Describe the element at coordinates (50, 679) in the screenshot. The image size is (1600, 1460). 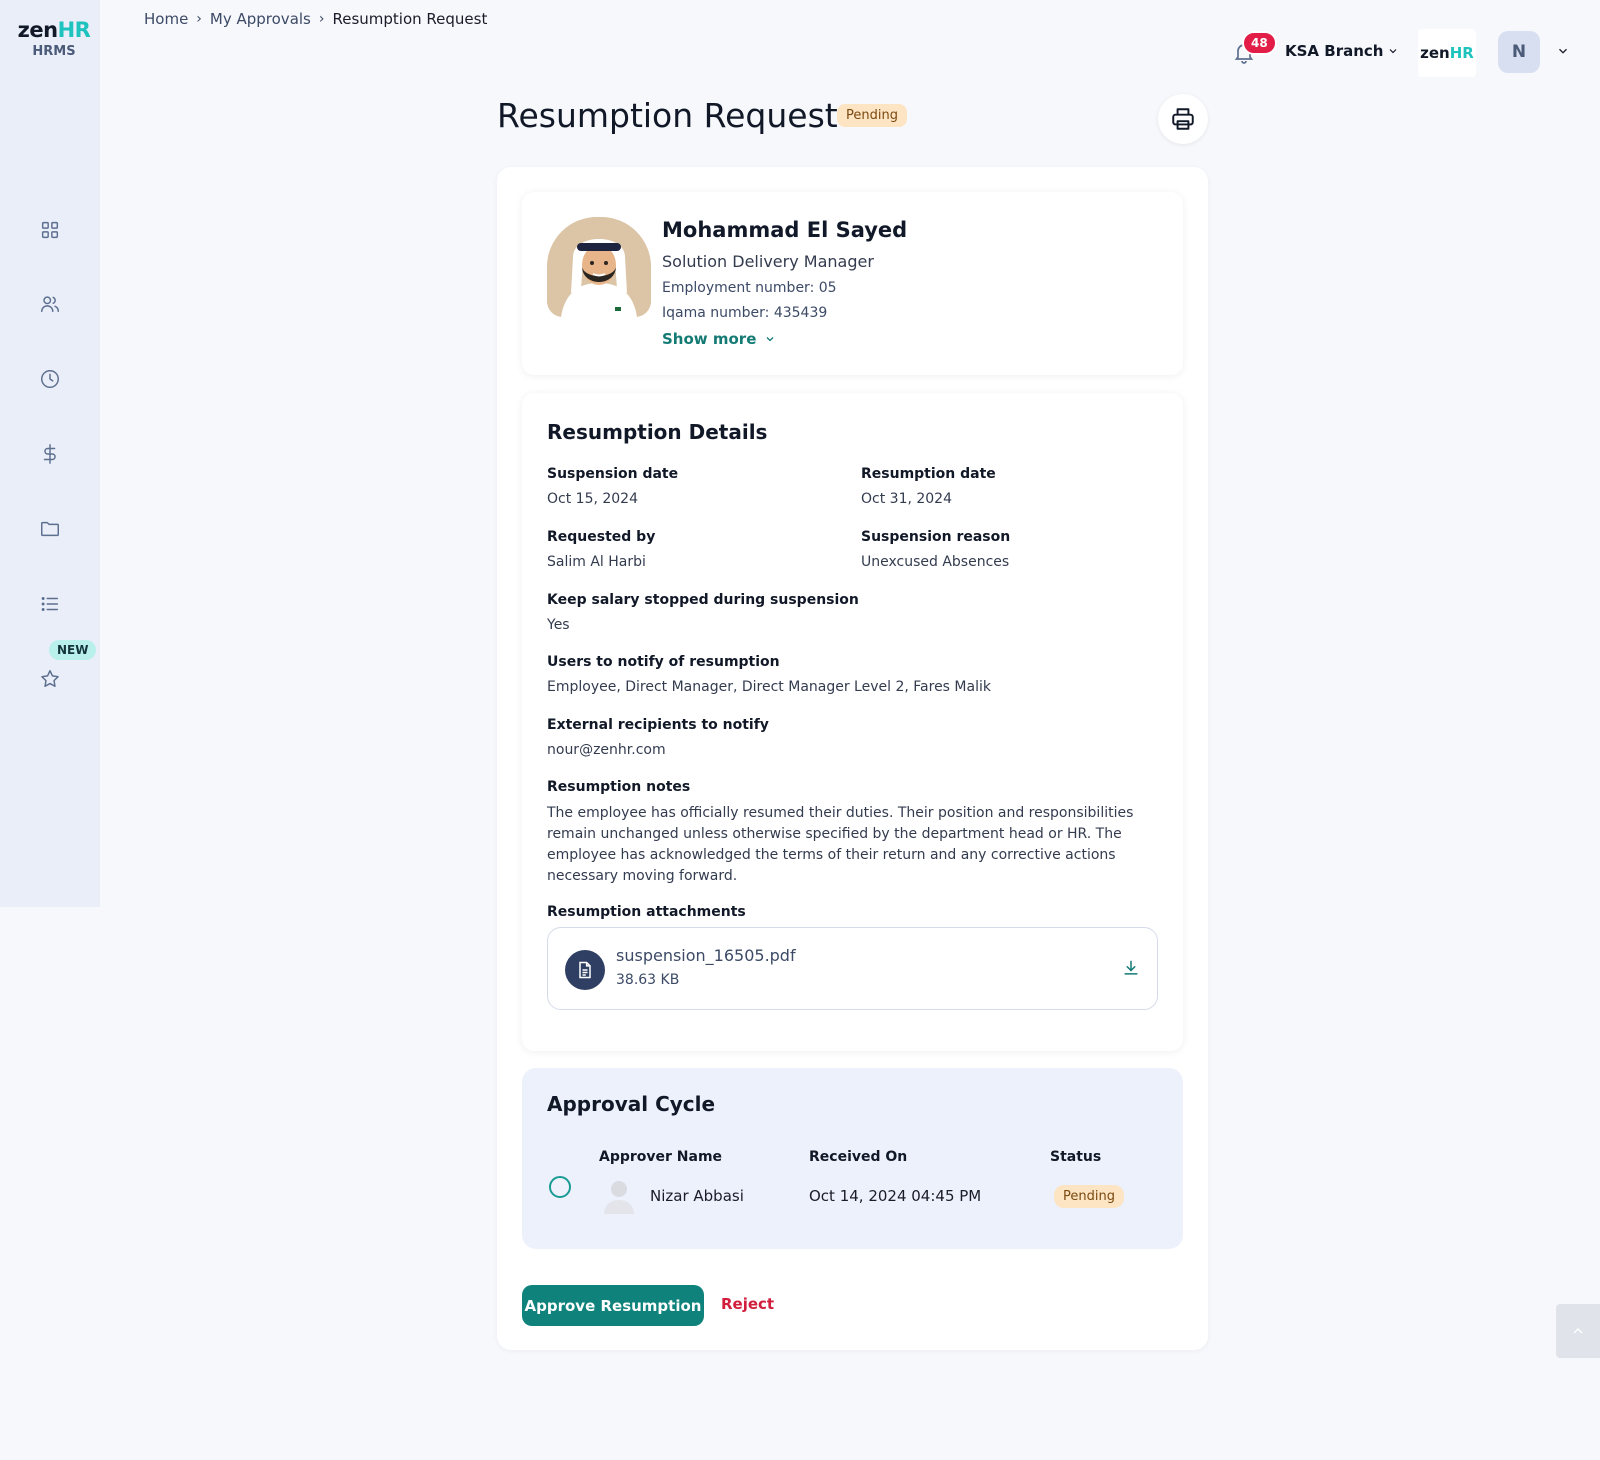
I see `star-icon` at that location.